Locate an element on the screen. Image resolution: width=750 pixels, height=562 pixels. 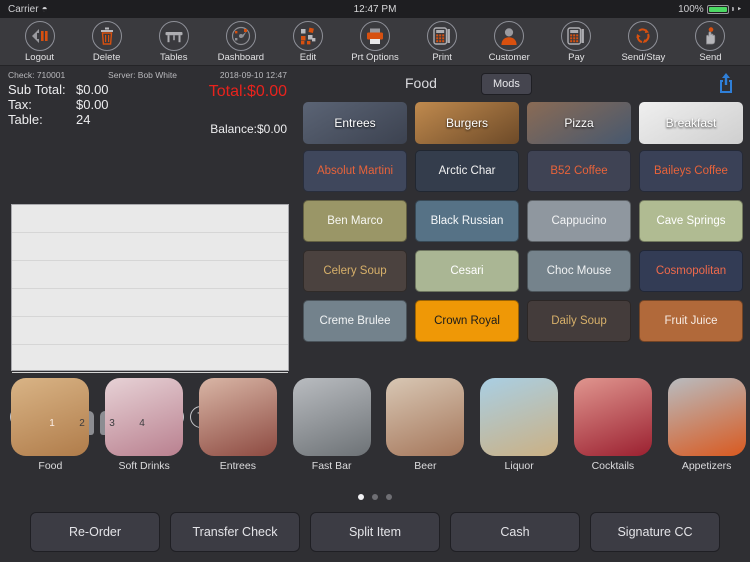
order-items-list is located at coordinates (150, 288).